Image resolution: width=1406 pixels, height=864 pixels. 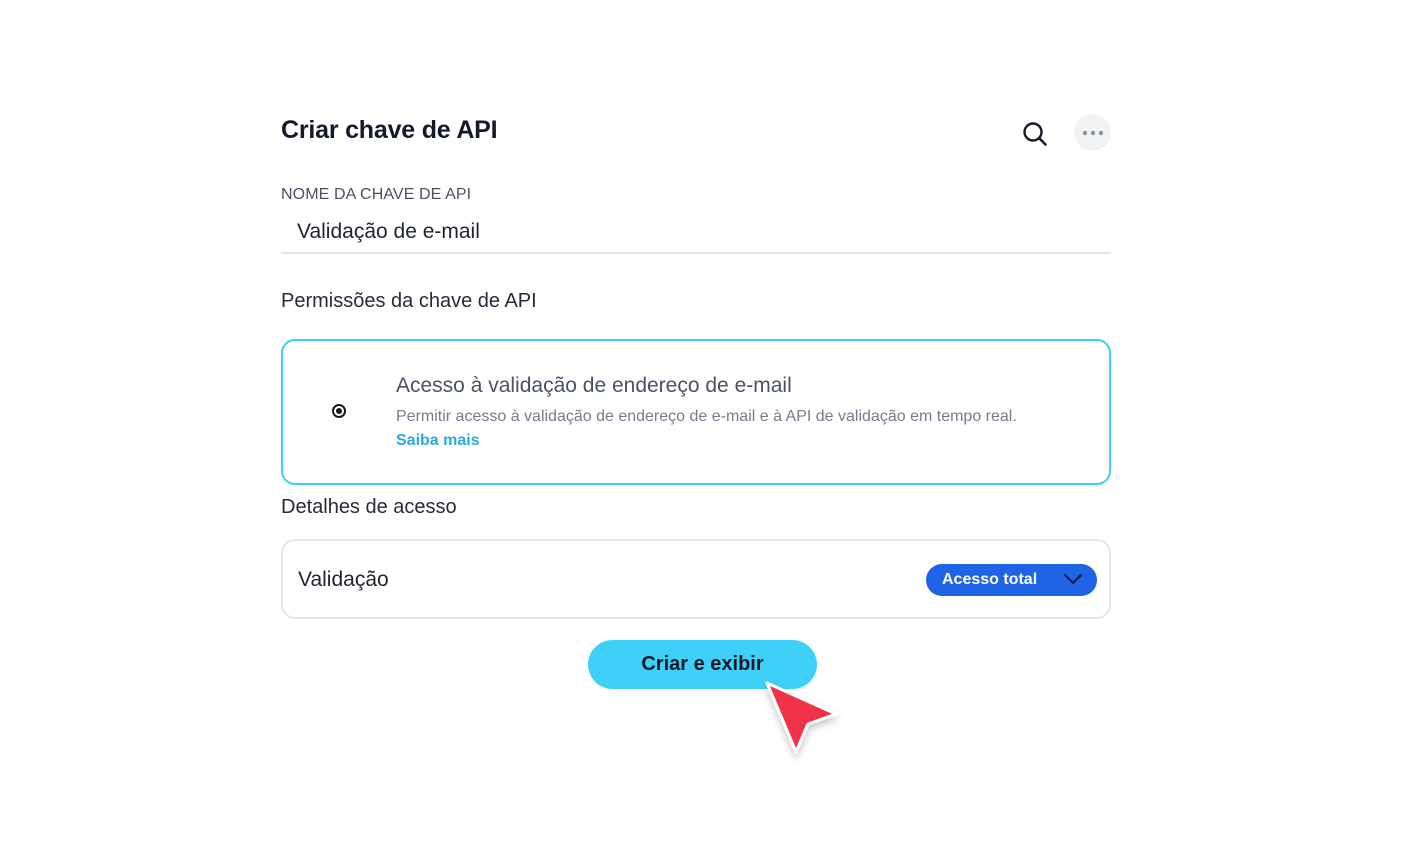 I want to click on more-options-button, so click(x=1092, y=132).